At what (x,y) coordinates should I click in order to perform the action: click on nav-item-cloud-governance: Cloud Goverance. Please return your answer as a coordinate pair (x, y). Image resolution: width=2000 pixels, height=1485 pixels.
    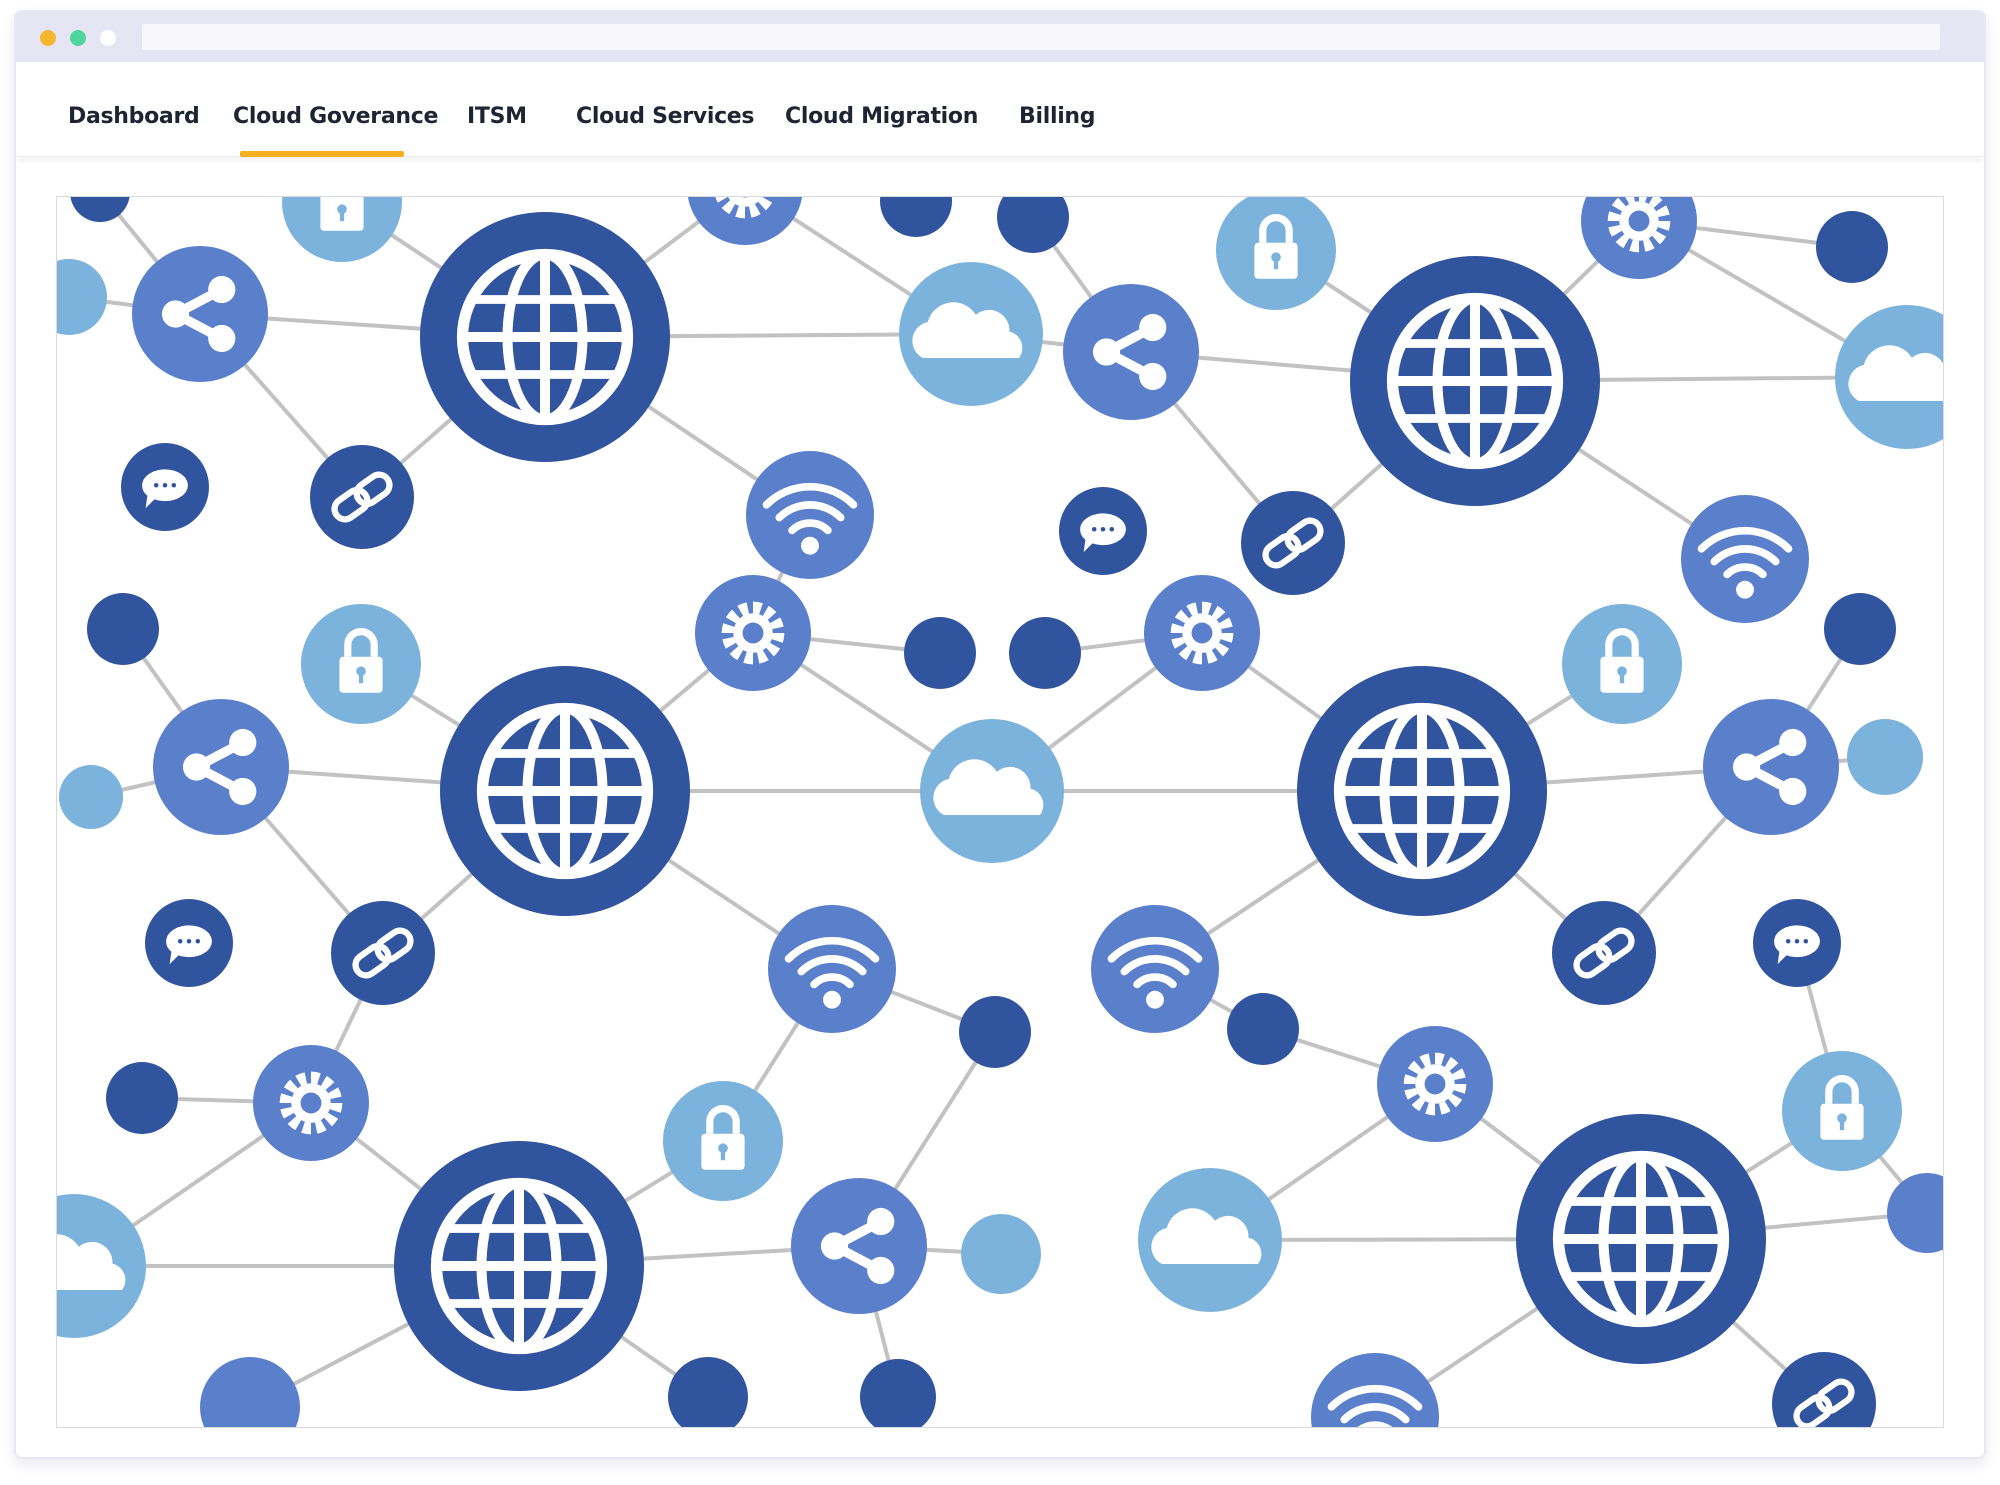
    Looking at the image, I should click on (335, 116).